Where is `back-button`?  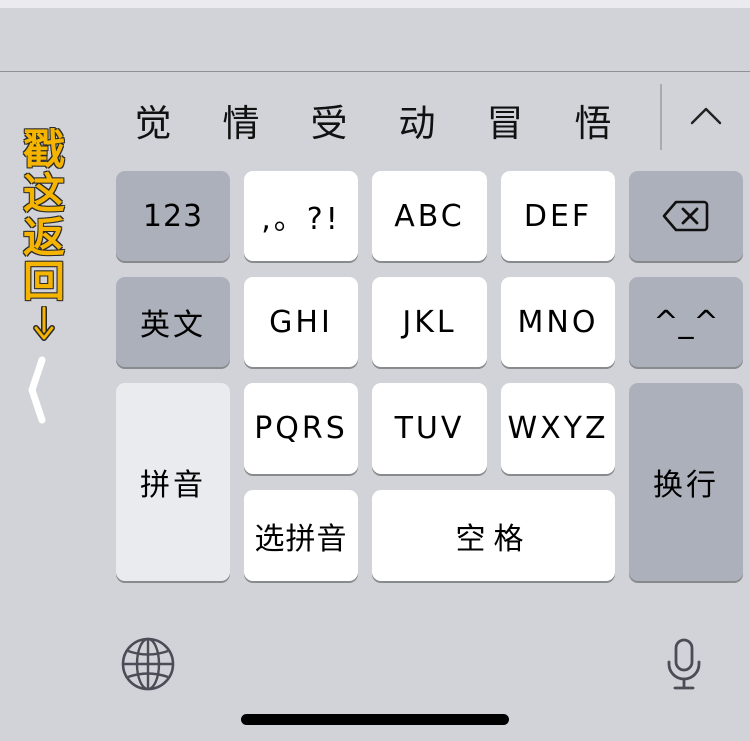 back-button is located at coordinates (39, 390).